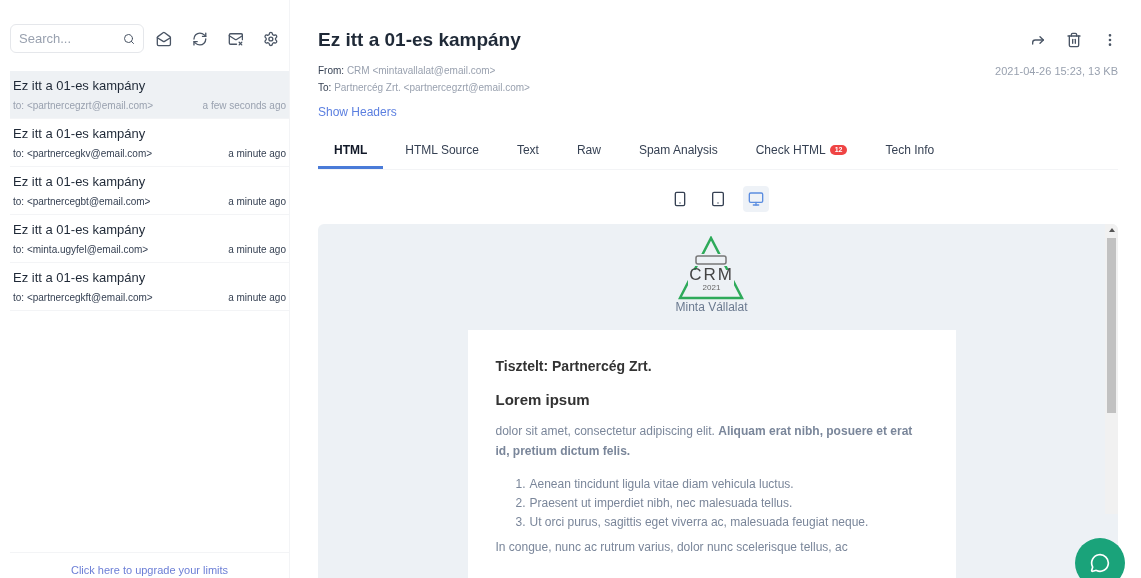 The image size is (1141, 578). Describe the element at coordinates (527, 151) in the screenshot. I see `tab: Text` at that location.